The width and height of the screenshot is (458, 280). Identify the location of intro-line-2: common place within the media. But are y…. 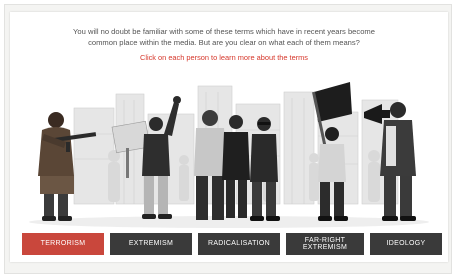
(224, 42).